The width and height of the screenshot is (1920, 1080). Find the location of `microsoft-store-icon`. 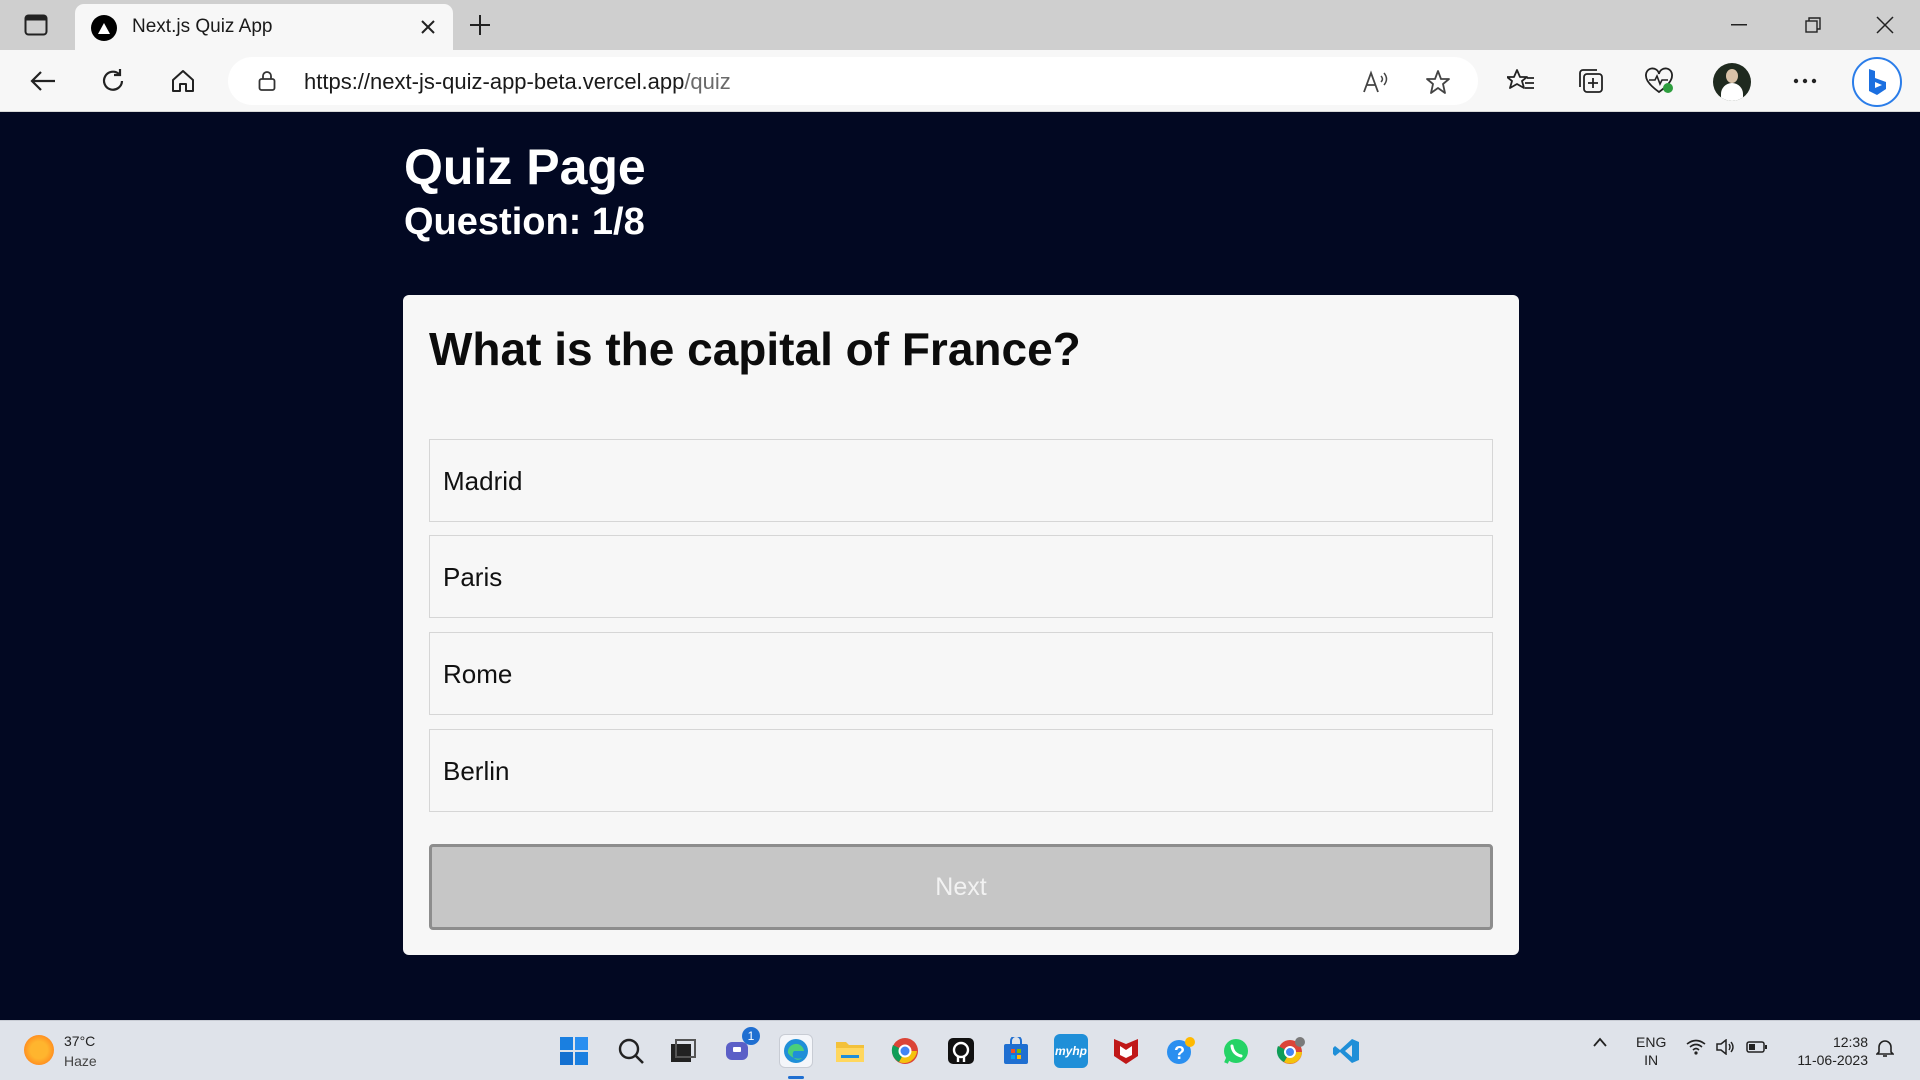

microsoft-store-icon is located at coordinates (1016, 1051).